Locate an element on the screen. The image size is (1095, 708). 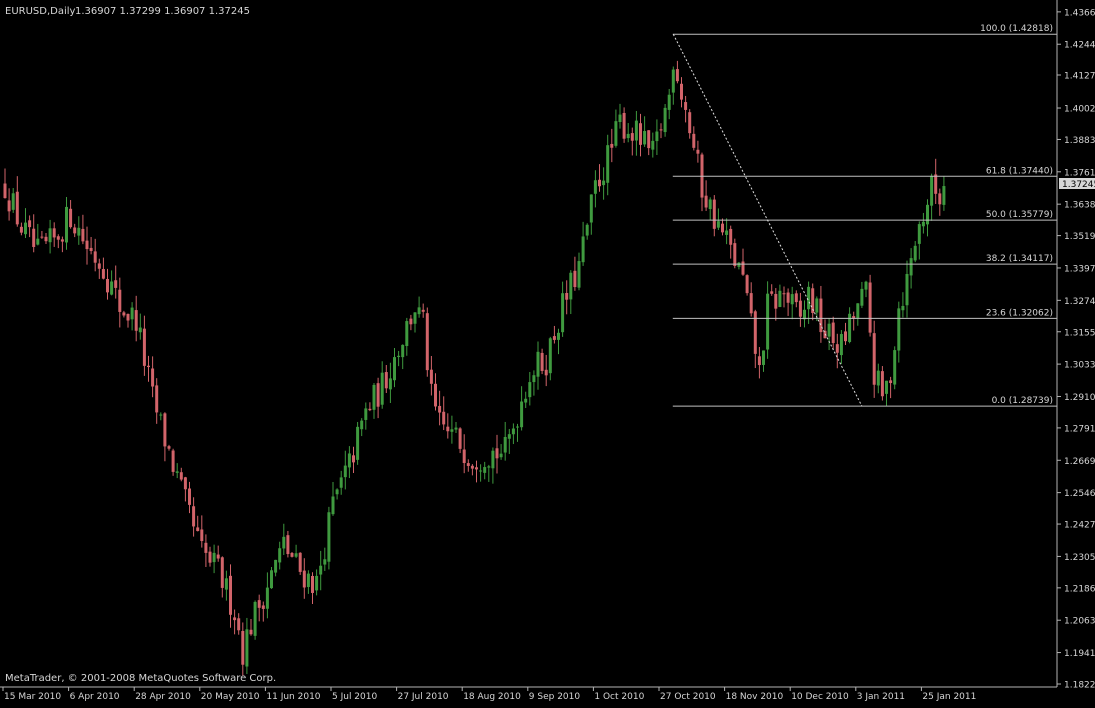
time-tick-label: 3 Jan 2011 is located at coordinates (881, 697).